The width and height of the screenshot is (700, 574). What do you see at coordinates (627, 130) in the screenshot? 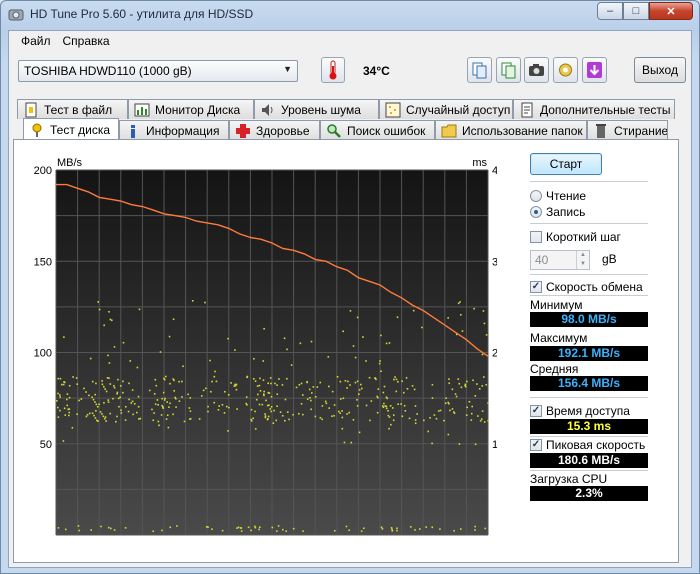
I see `tab-erase: Стирание` at bounding box center [627, 130].